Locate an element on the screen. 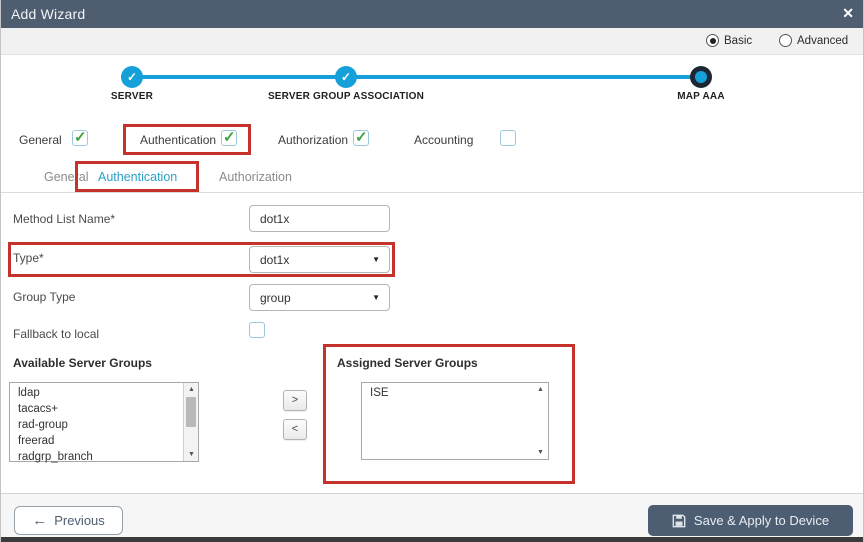 The height and width of the screenshot is (542, 864). save-apply-button: Save & Apply to Device is located at coordinates (750, 520).